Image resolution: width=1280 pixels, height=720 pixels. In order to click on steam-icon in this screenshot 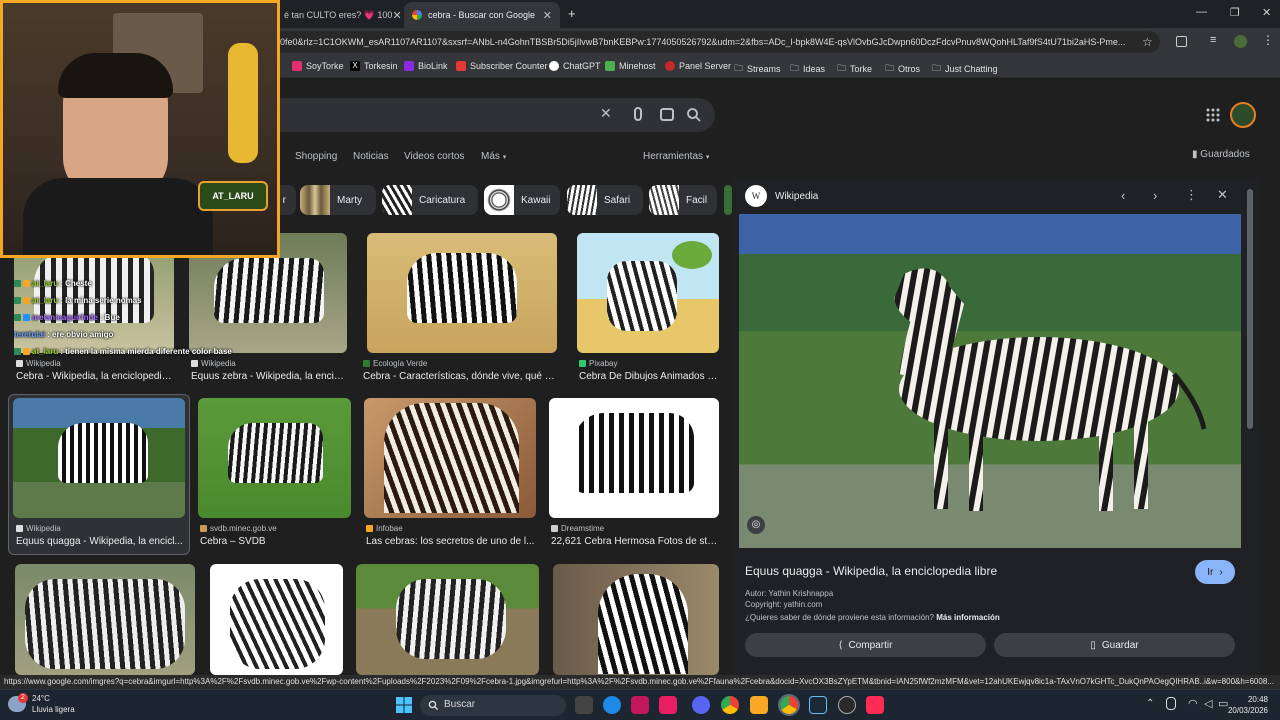, I will do `click(818, 705)`.